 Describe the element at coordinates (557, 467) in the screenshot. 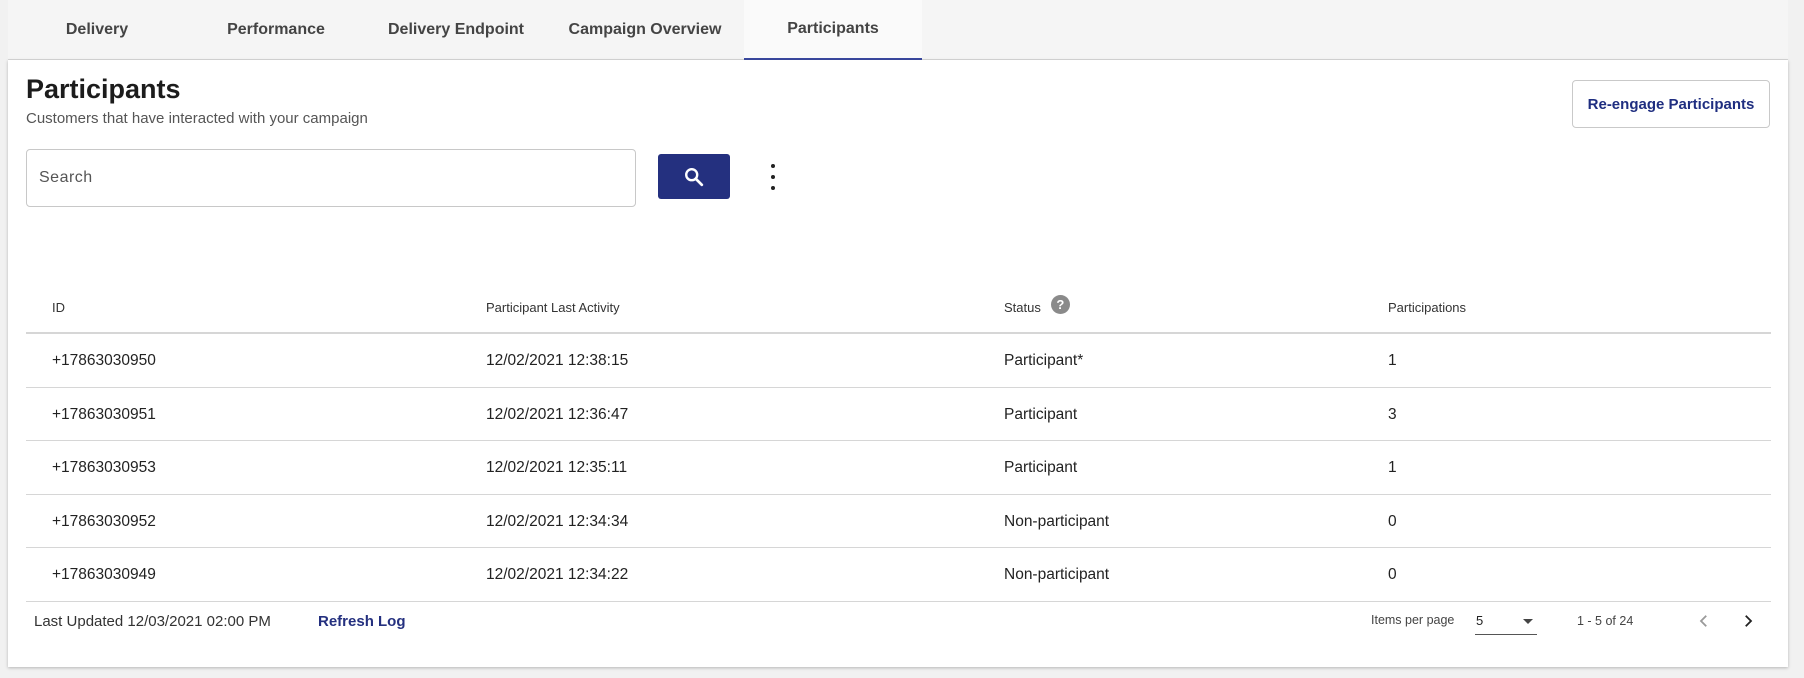

I see `cell-last-activity: 12/02/2021 12:35:11` at that location.